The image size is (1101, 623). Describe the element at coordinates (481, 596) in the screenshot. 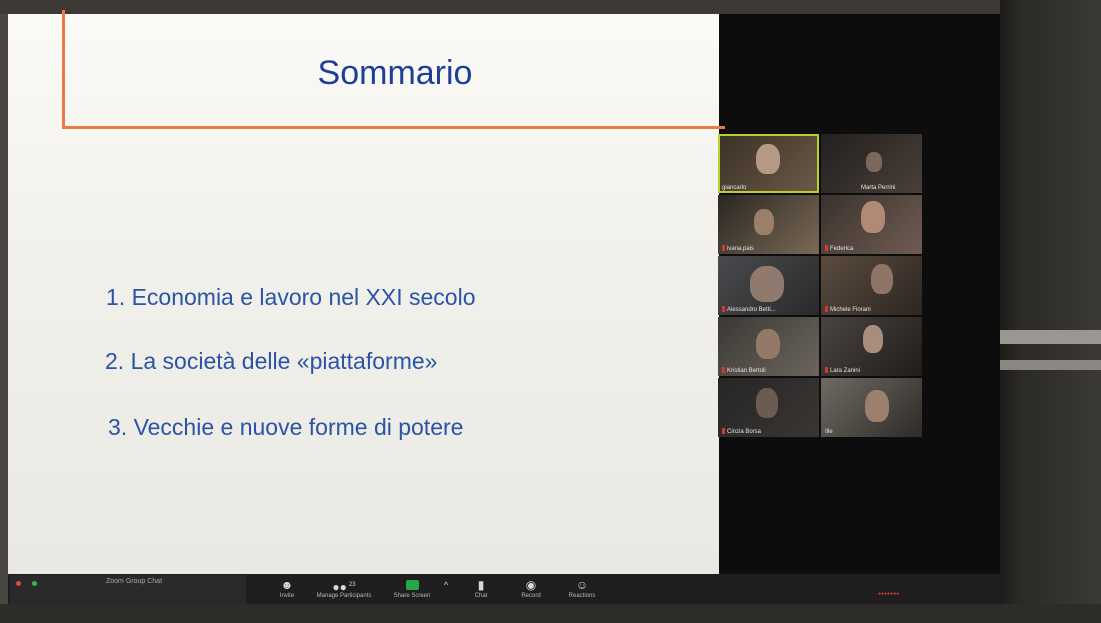

I see `chat-label: Chat` at that location.